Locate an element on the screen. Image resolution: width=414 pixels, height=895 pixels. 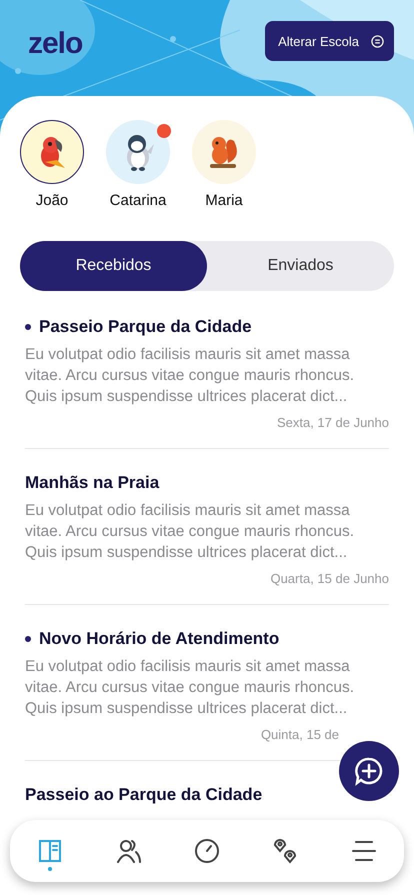
map-pins-icon is located at coordinates (285, 851).